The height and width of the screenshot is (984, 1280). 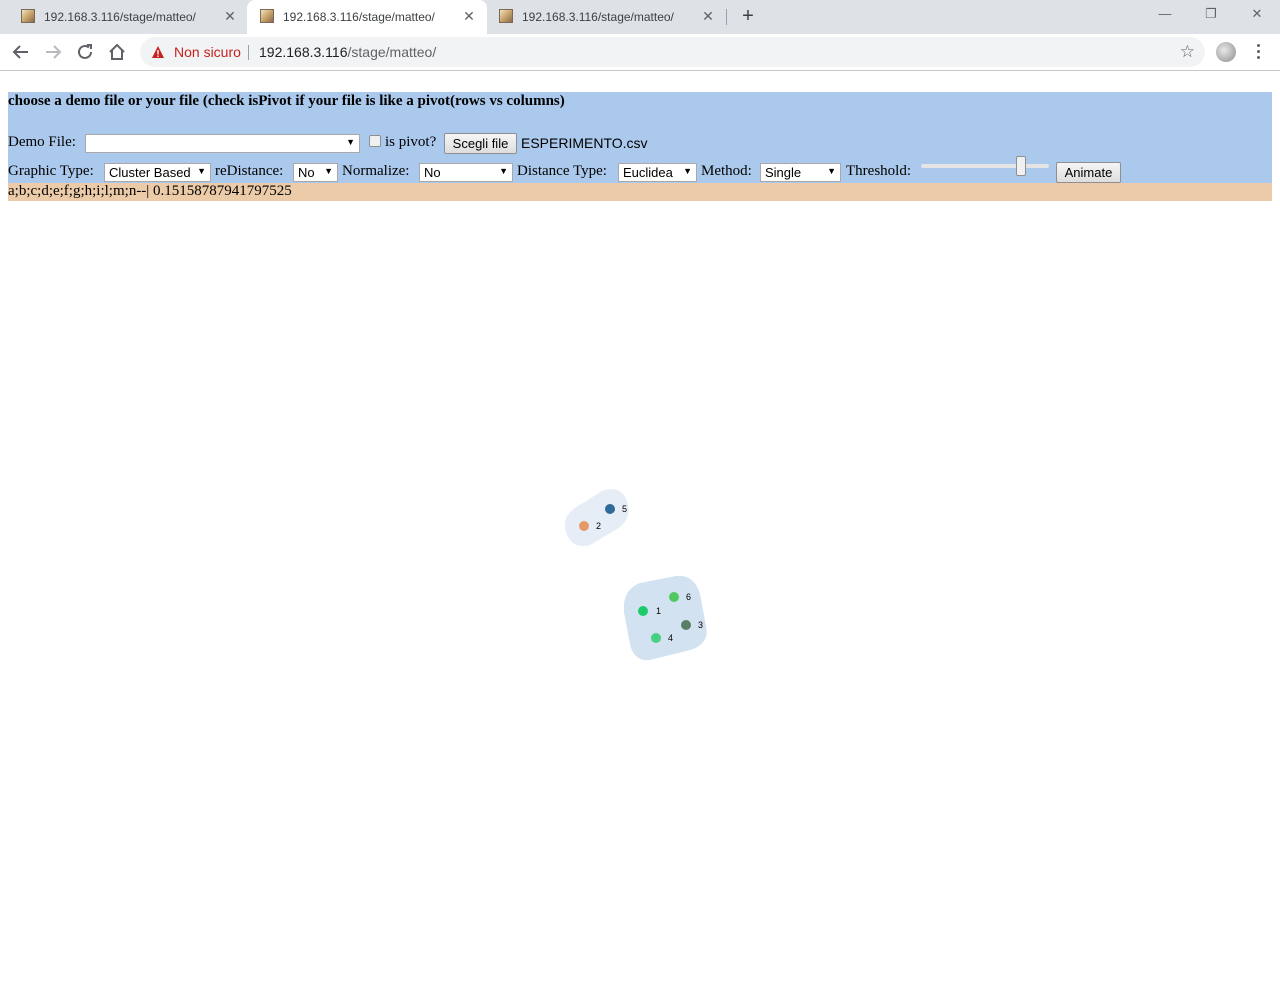 I want to click on node-label-3: 3, so click(x=700, y=625).